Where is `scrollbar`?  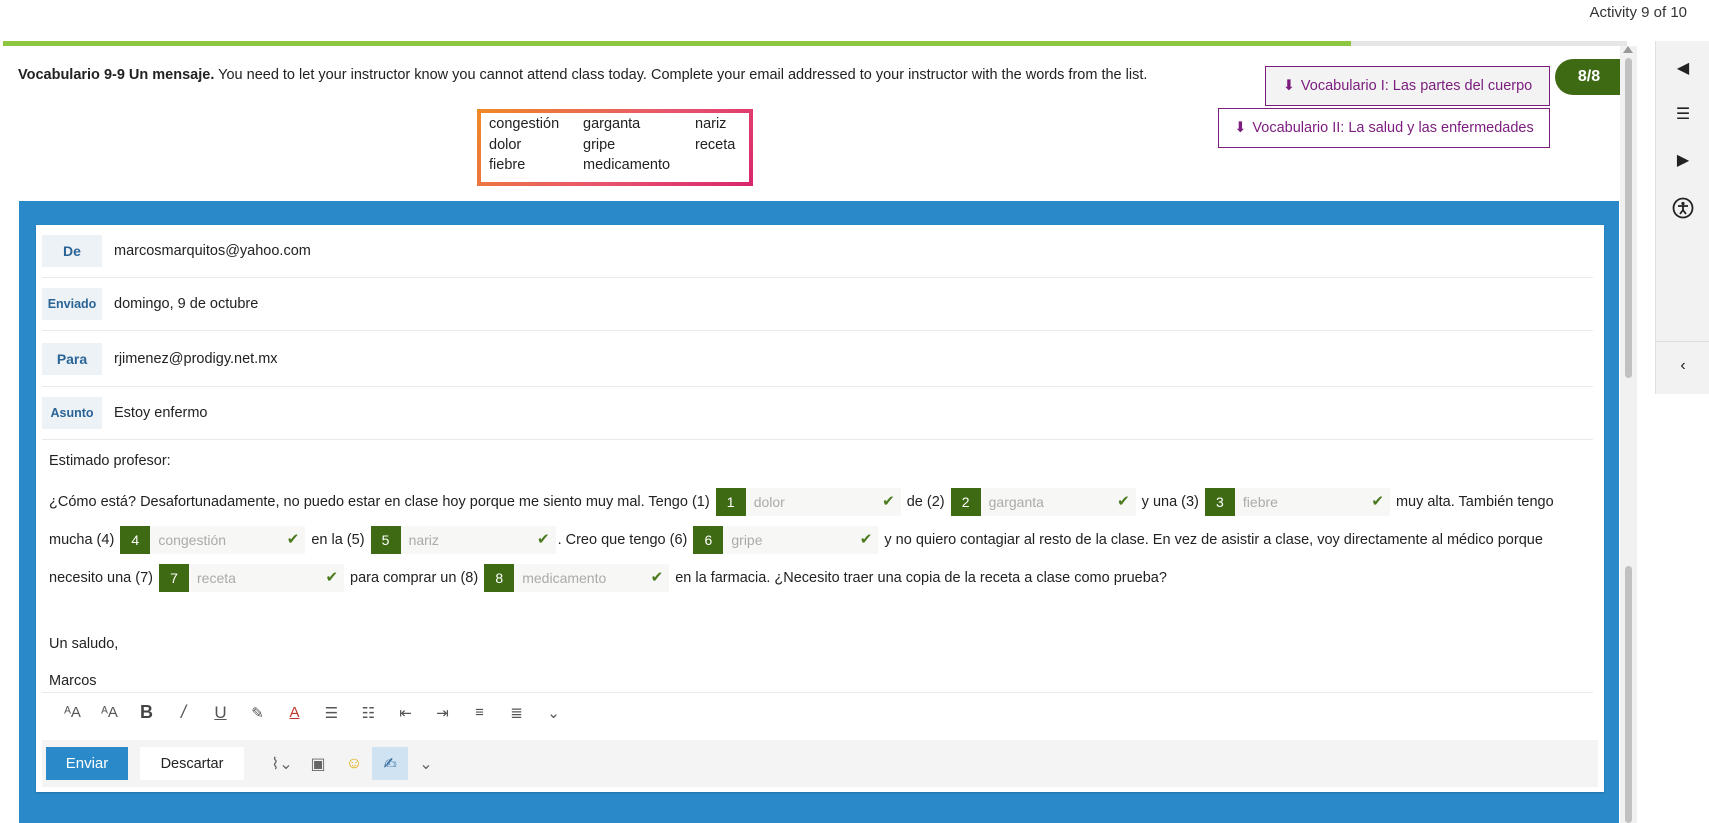 scrollbar is located at coordinates (1628, 434).